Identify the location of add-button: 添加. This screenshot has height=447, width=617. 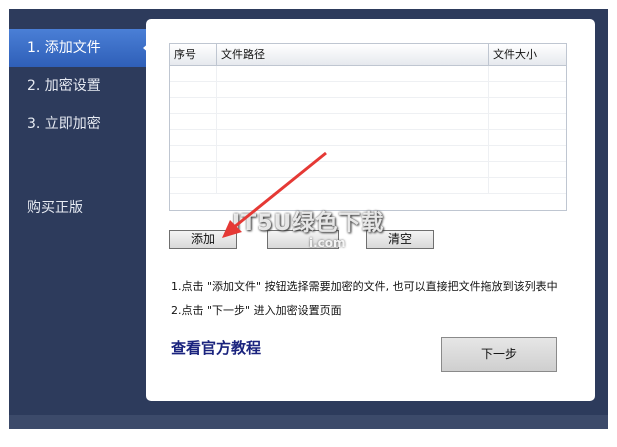
(203, 239).